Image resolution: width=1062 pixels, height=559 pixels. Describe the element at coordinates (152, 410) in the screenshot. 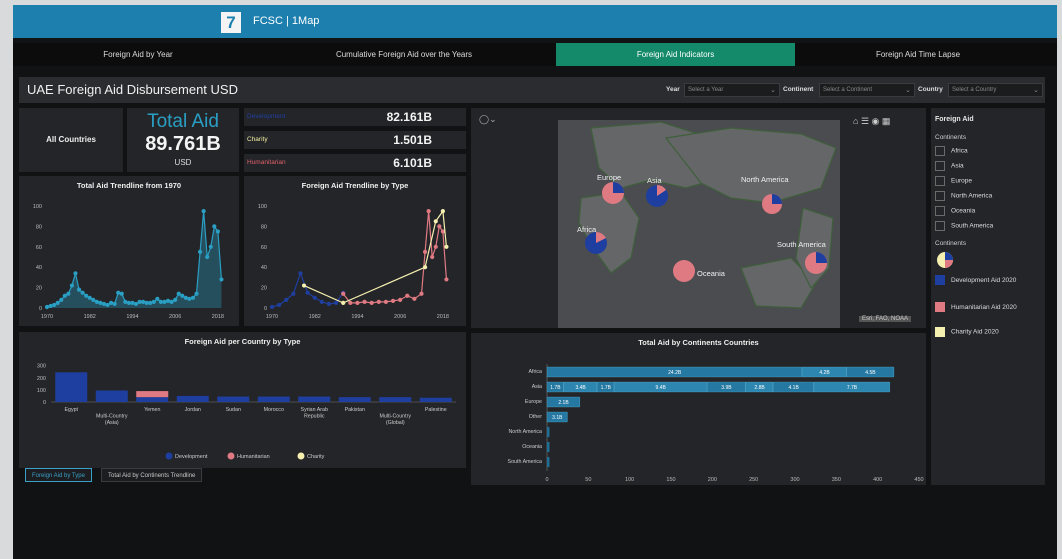

I see `category-label: Yemen` at that location.